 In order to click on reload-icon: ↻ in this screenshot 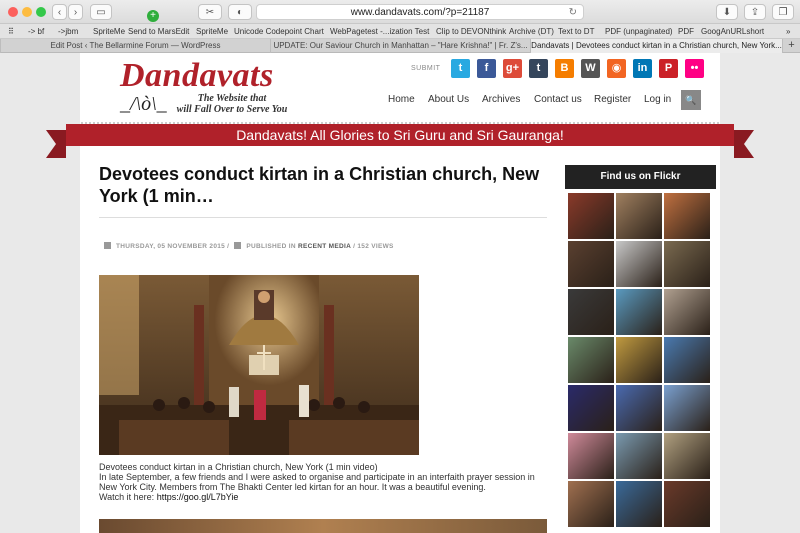, I will do `click(573, 12)`.